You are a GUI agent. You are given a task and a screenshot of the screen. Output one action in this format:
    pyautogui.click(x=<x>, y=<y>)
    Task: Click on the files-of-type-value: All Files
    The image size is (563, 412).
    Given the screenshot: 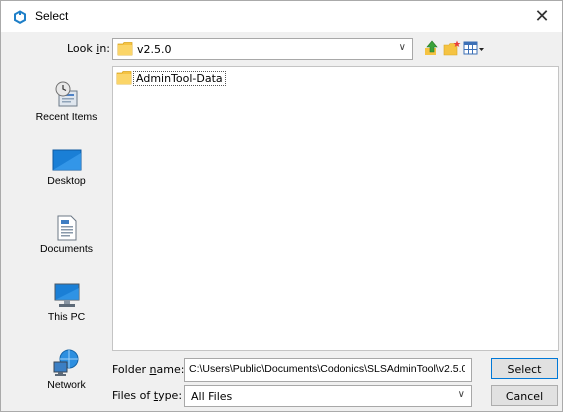 What is the action you would take?
    pyautogui.click(x=212, y=396)
    